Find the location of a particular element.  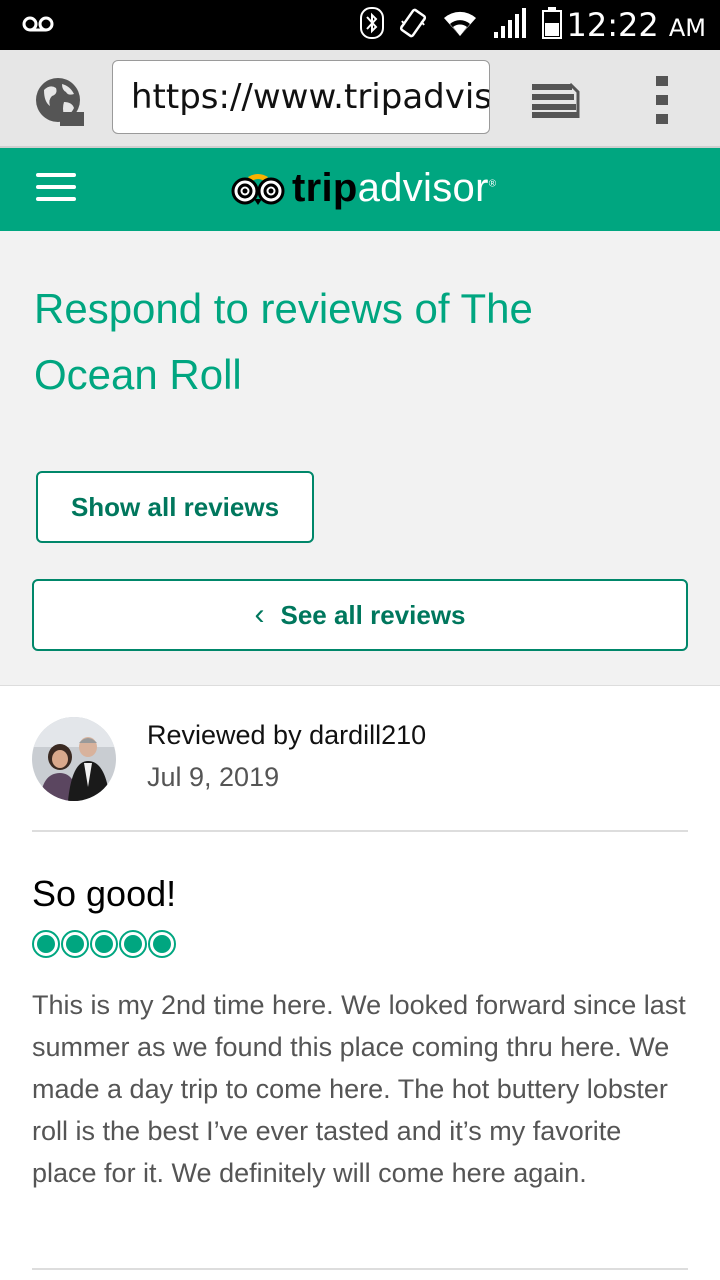

reviewer-name: Reviewed by dardill210 is located at coordinates (286, 735).